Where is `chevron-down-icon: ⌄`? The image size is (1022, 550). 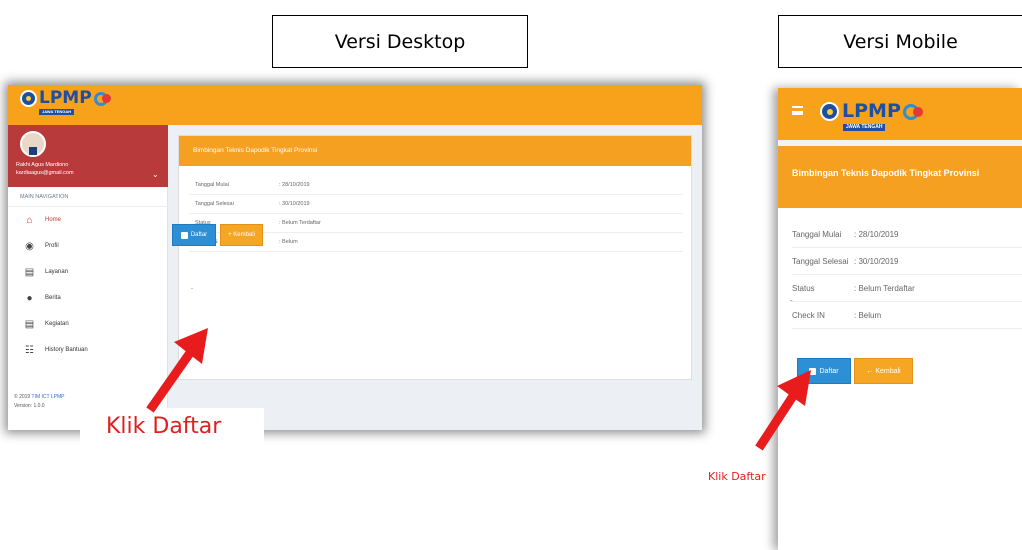
chevron-down-icon: ⌄ is located at coordinates (155, 174).